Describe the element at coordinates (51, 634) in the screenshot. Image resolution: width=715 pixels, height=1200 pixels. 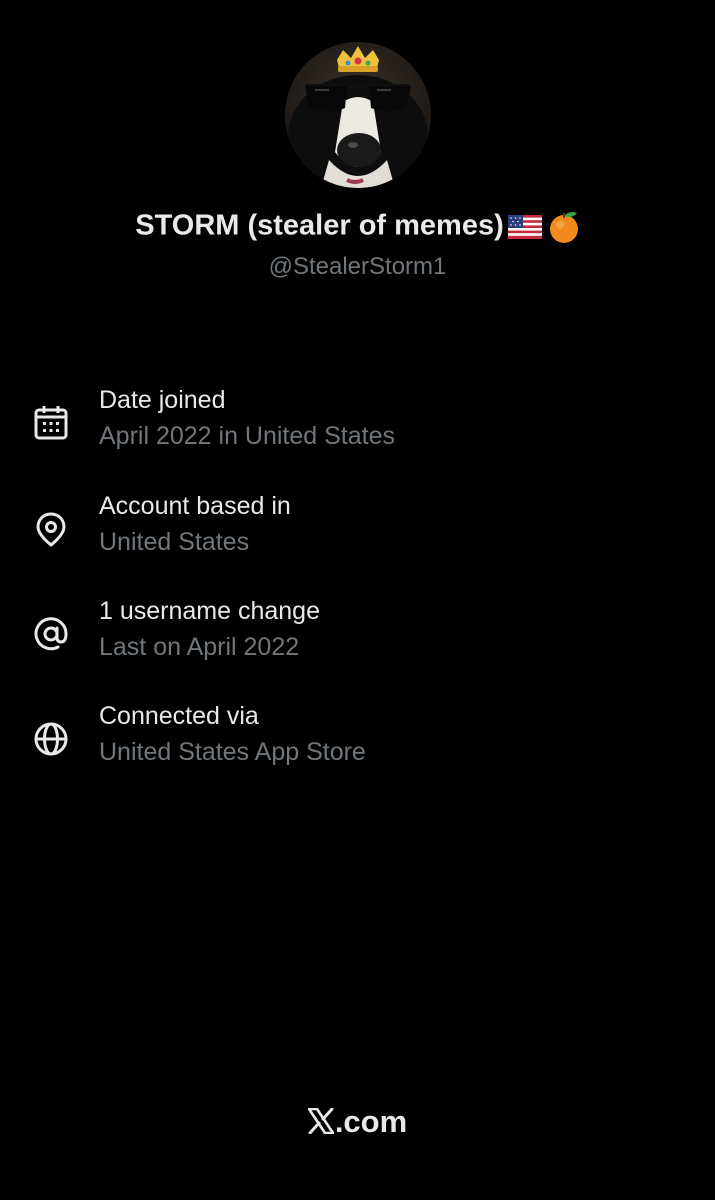
I see `at-sign-icon` at that location.